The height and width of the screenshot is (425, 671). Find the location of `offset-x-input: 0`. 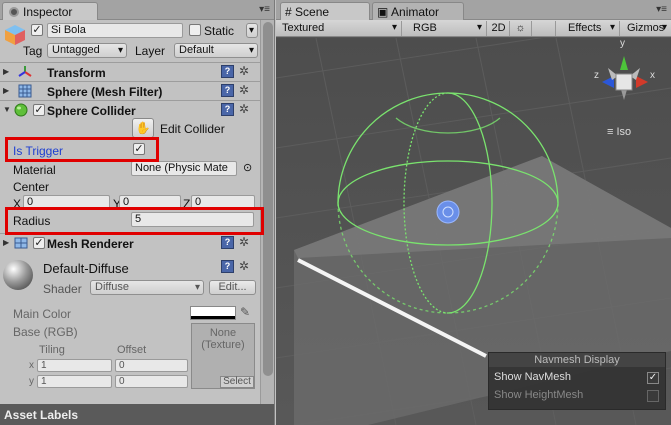

offset-x-input: 0 is located at coordinates (151, 365).